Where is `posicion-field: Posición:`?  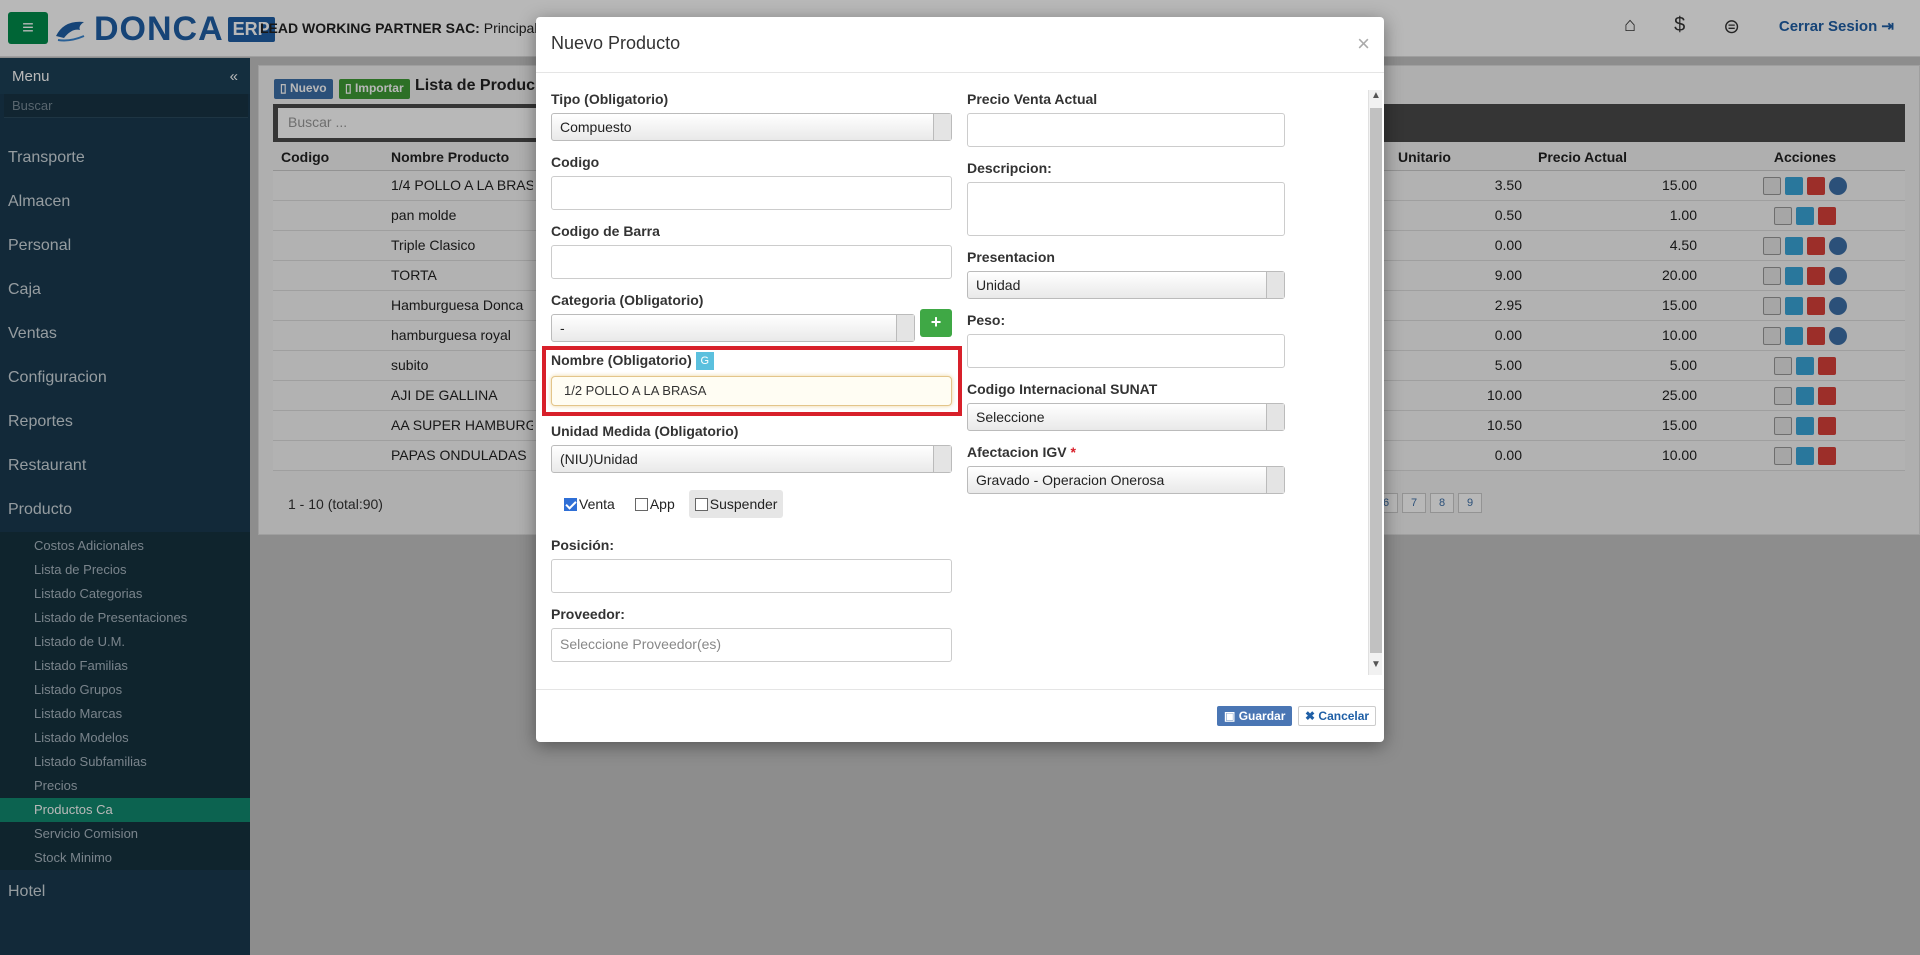
posicion-field: Posición: is located at coordinates (751, 565).